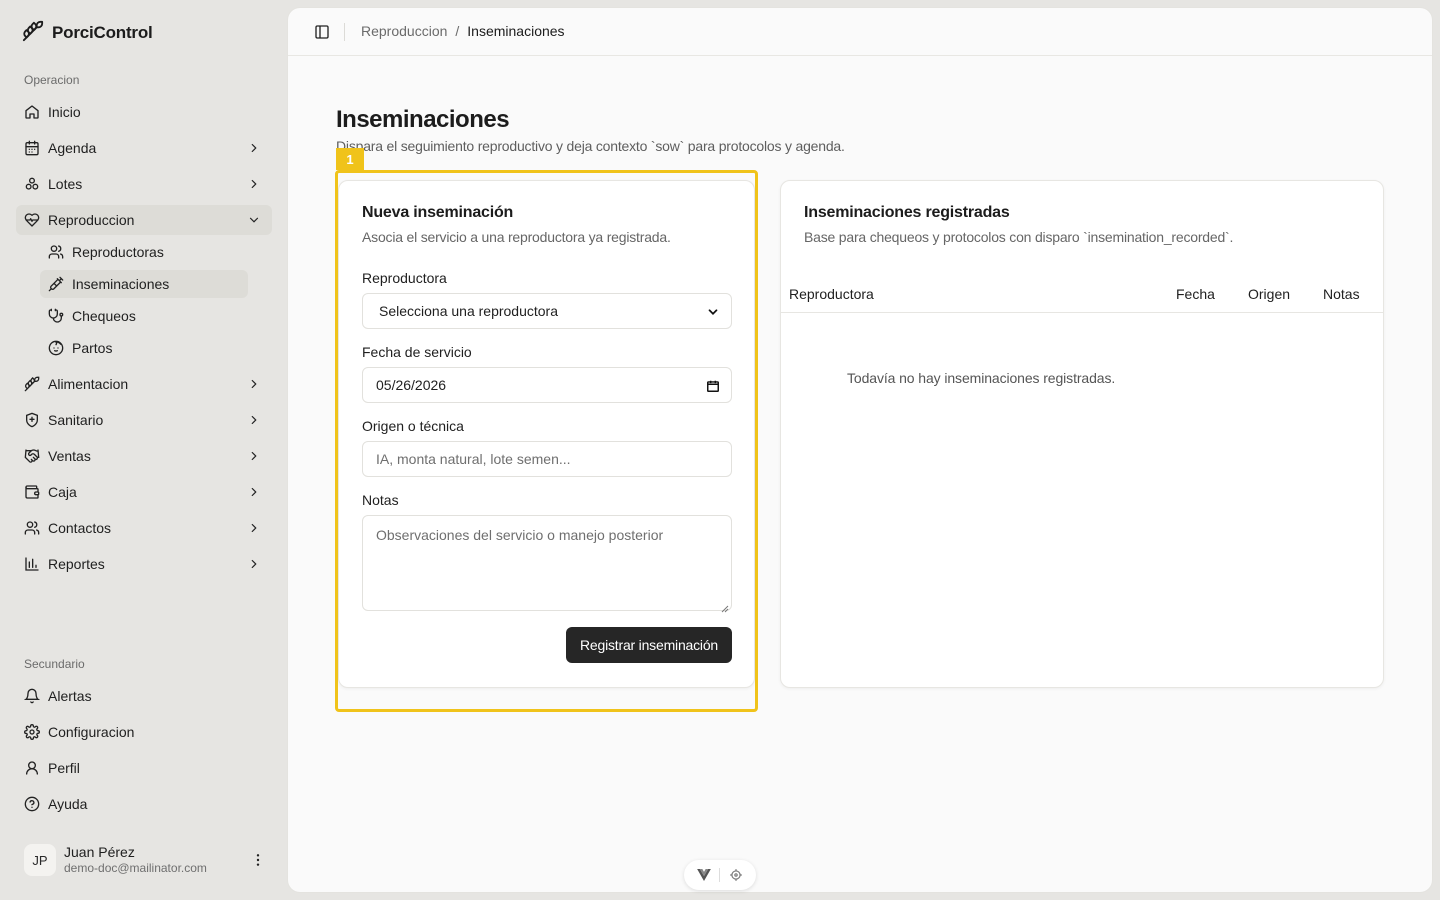 This screenshot has height=900, width=1440. I want to click on user-icon, so click(32, 768).